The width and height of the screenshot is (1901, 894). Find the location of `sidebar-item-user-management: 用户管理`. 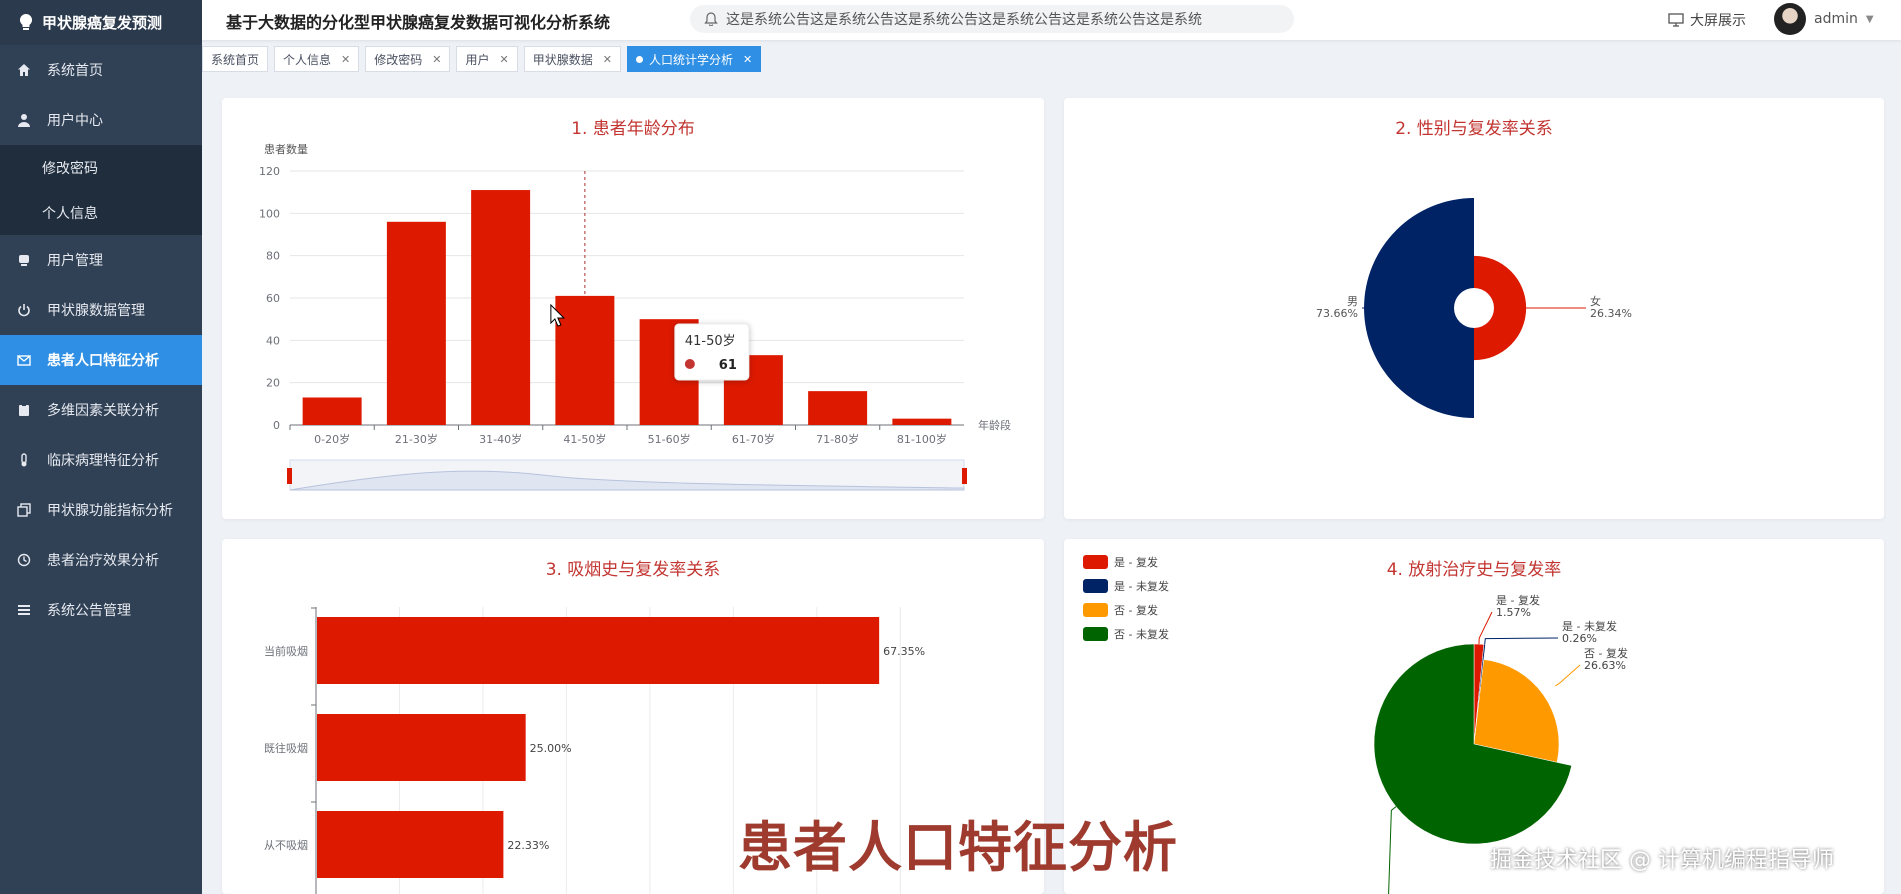

sidebar-item-user-management: 用户管理 is located at coordinates (101, 260).